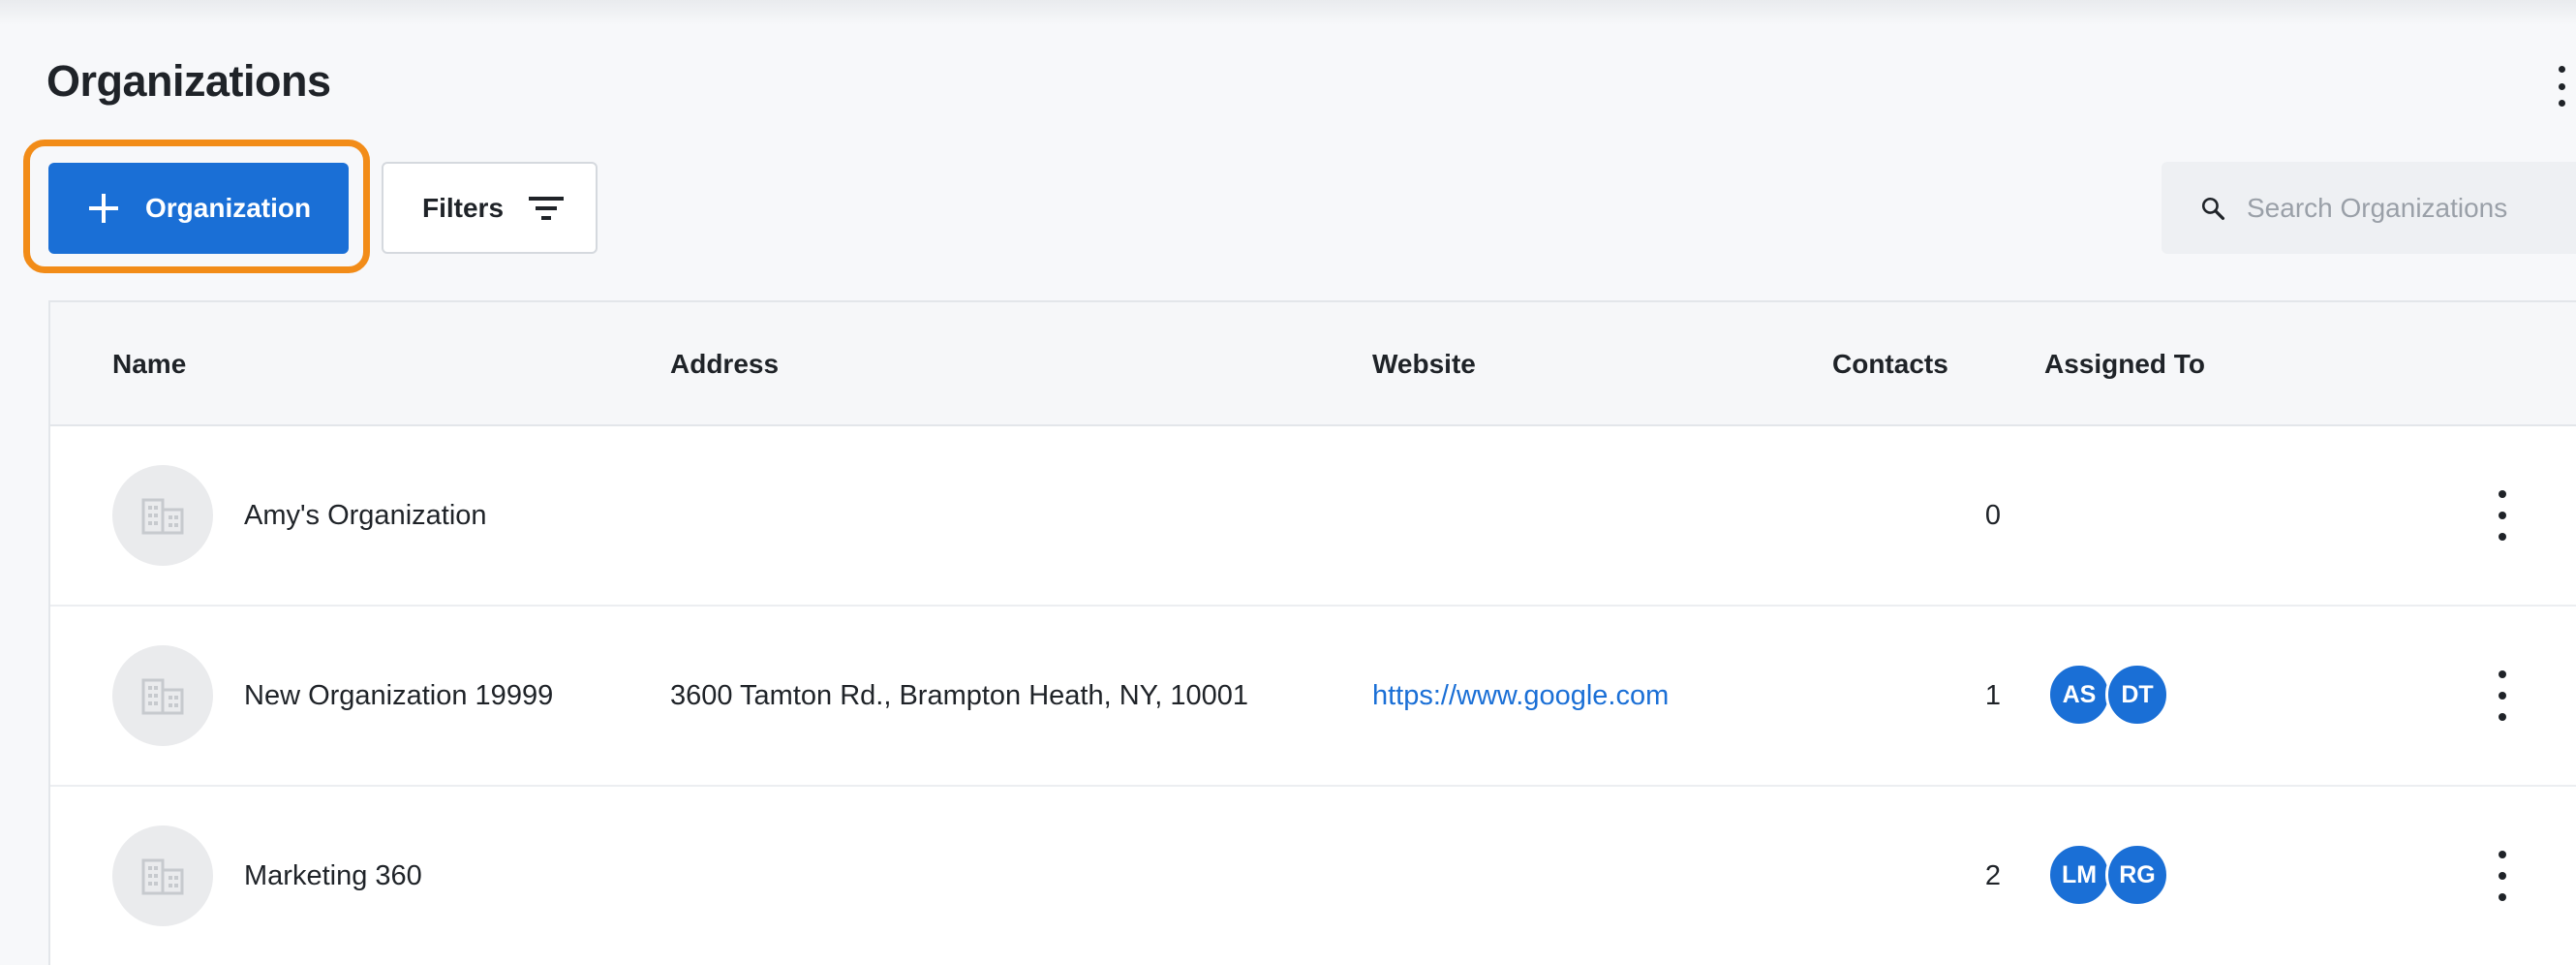 The image size is (2576, 965). Describe the element at coordinates (1992, 695) in the screenshot. I see `org-contacts-count: 1` at that location.